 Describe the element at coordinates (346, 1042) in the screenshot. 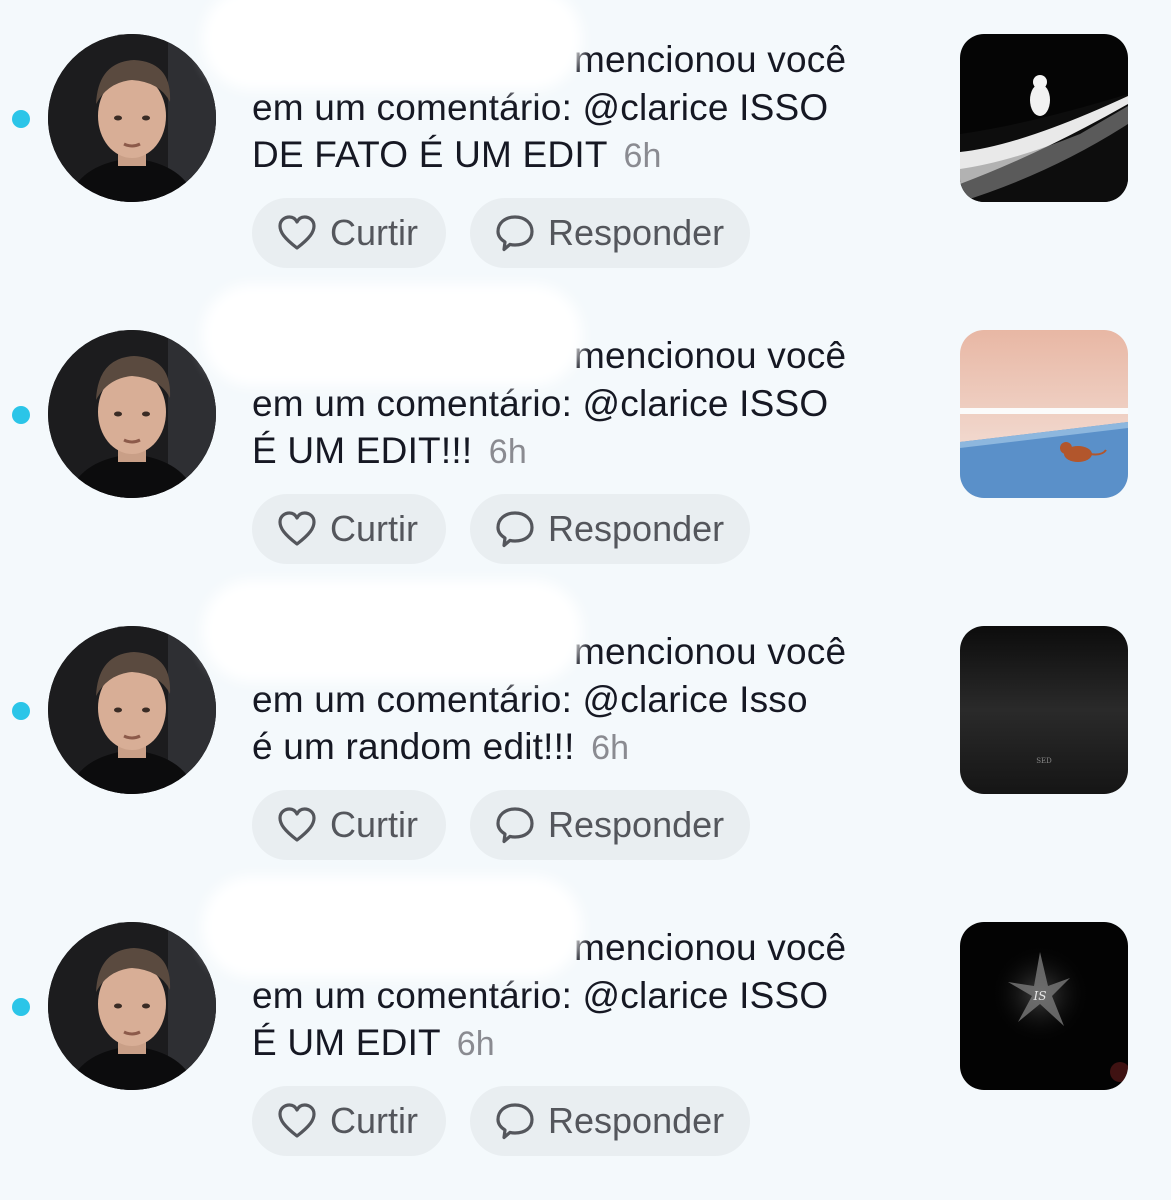

I see `comment-text-line: É UM EDIT` at that location.